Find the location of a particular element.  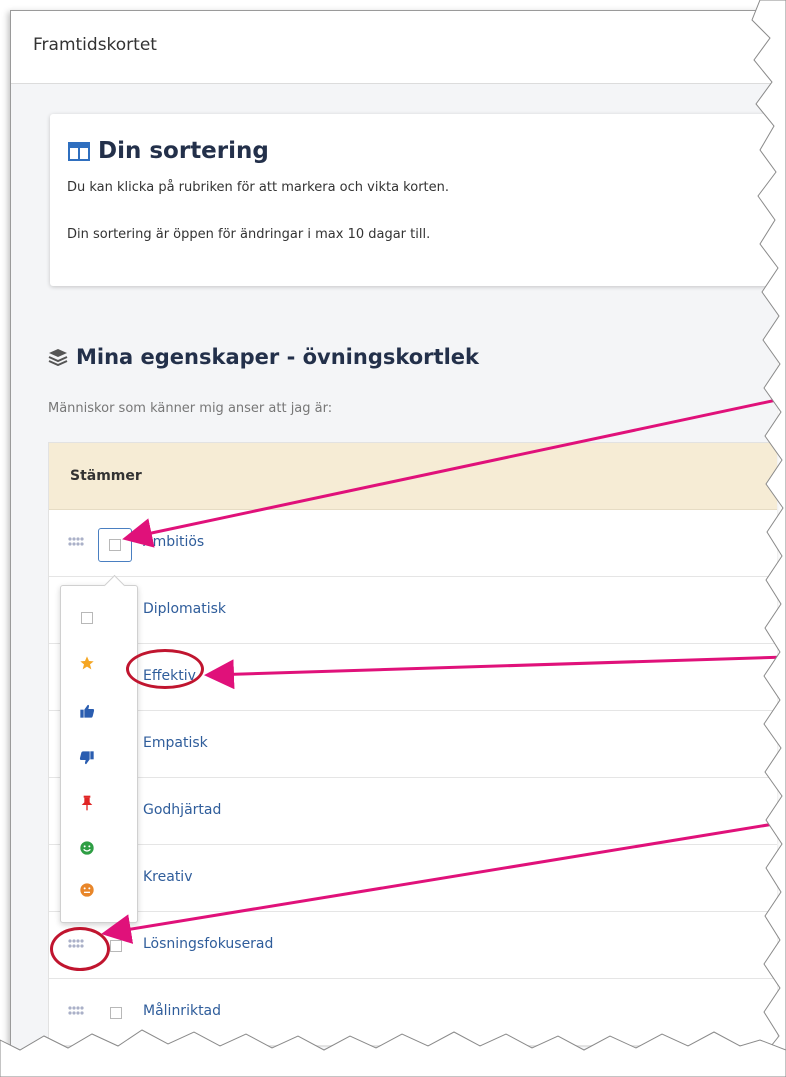

card-link-godhjartad: Godhjärtad is located at coordinates (182, 810).